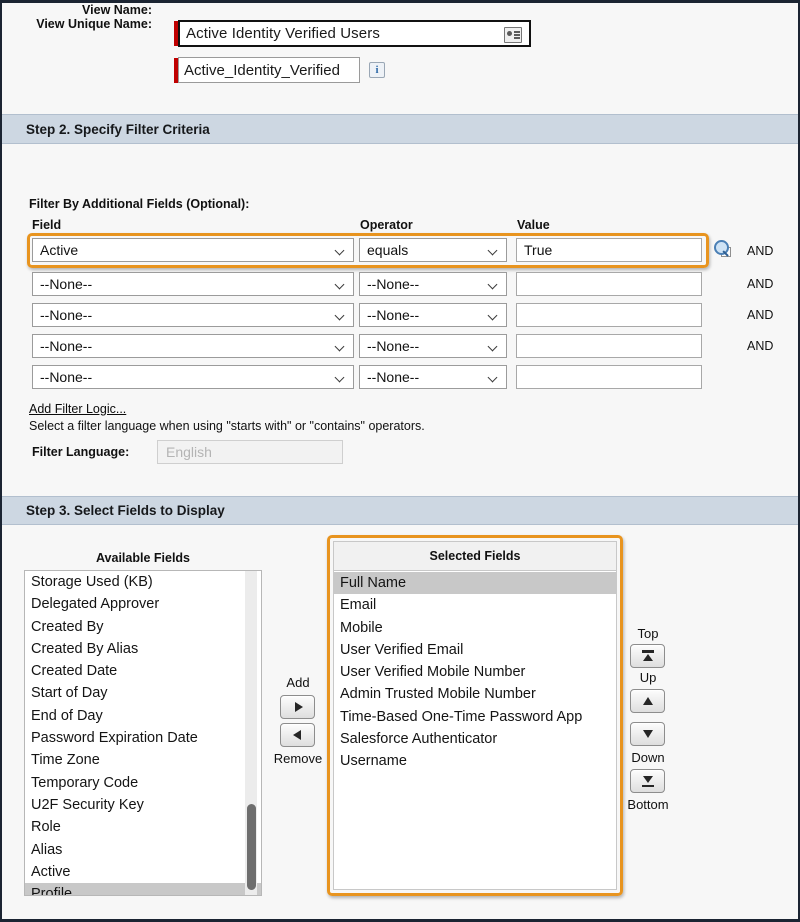  I want to click on column-header-field: Field, so click(47, 225).